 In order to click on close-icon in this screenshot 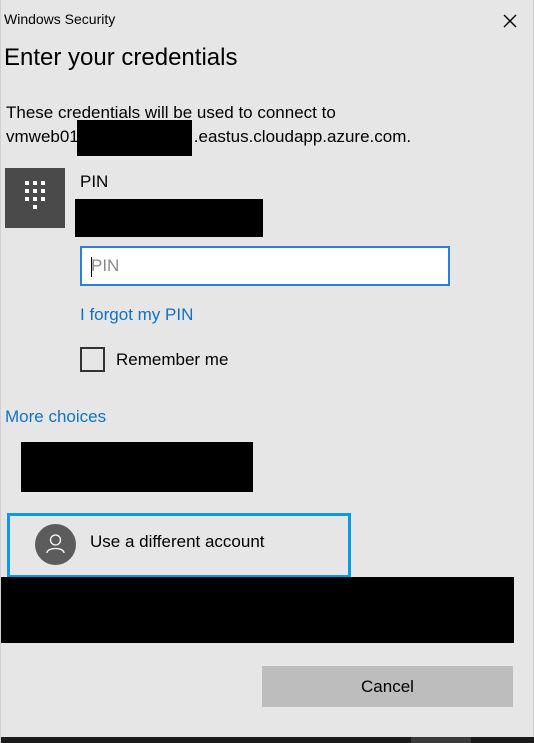, I will do `click(510, 21)`.